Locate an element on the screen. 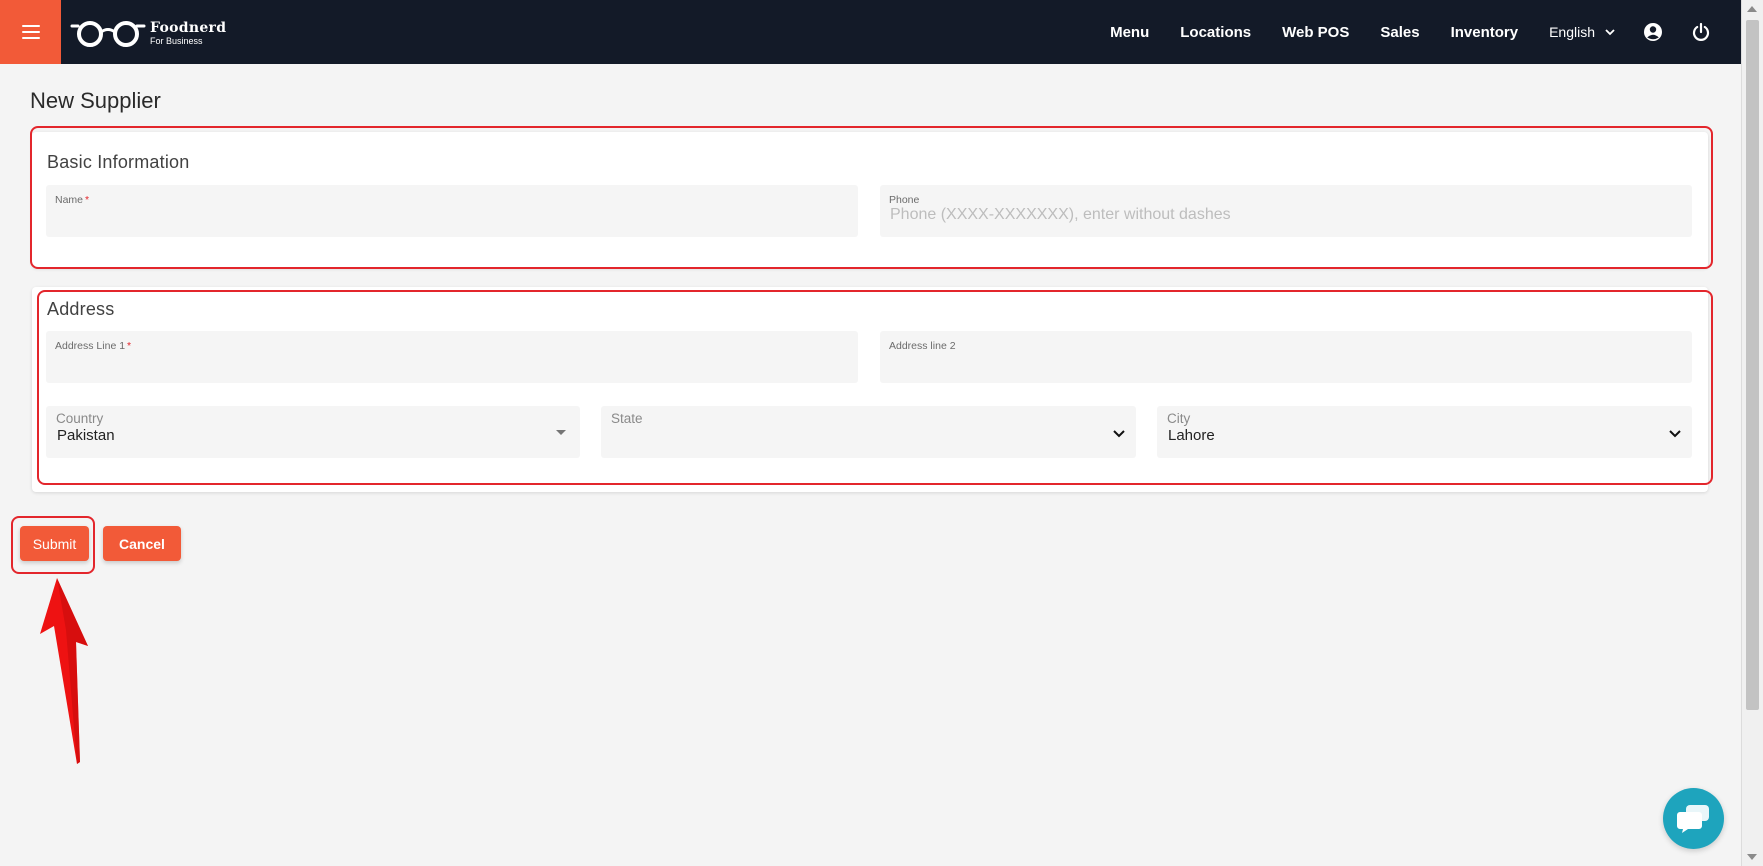 The image size is (1763, 866). menu-toggle-button is located at coordinates (30, 32).